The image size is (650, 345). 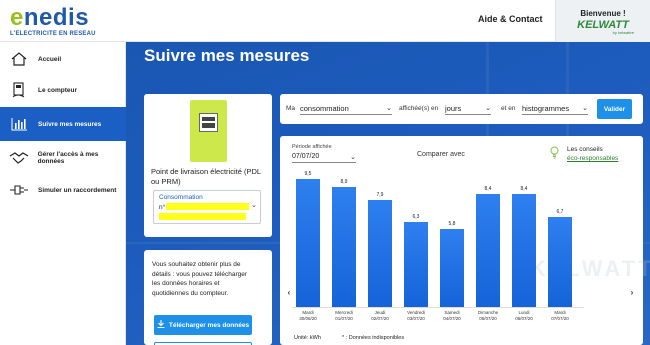 I want to click on x-tick-label: Mercredi 01/07/20, so click(x=344, y=315).